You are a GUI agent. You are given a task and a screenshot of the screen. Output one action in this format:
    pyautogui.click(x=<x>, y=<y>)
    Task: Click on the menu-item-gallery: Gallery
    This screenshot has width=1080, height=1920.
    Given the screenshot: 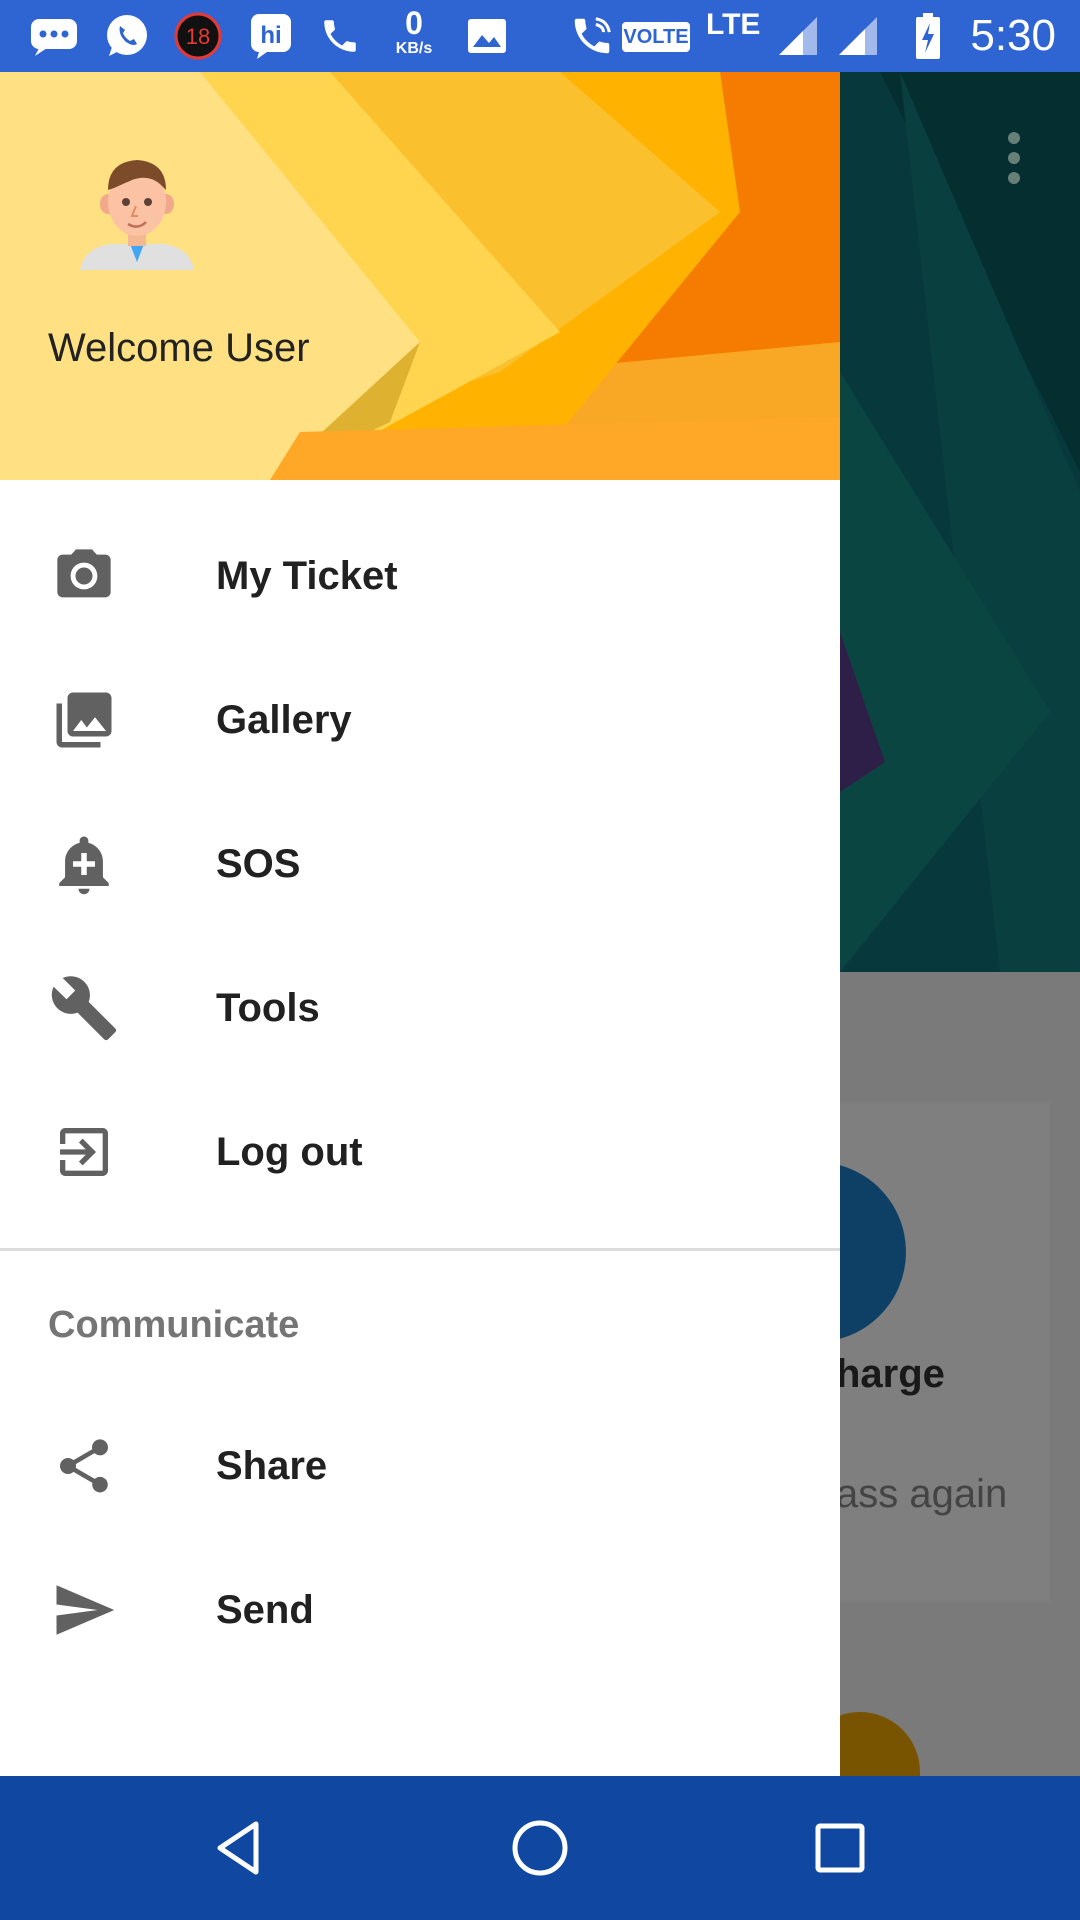 What is the action you would take?
    pyautogui.click(x=420, y=720)
    